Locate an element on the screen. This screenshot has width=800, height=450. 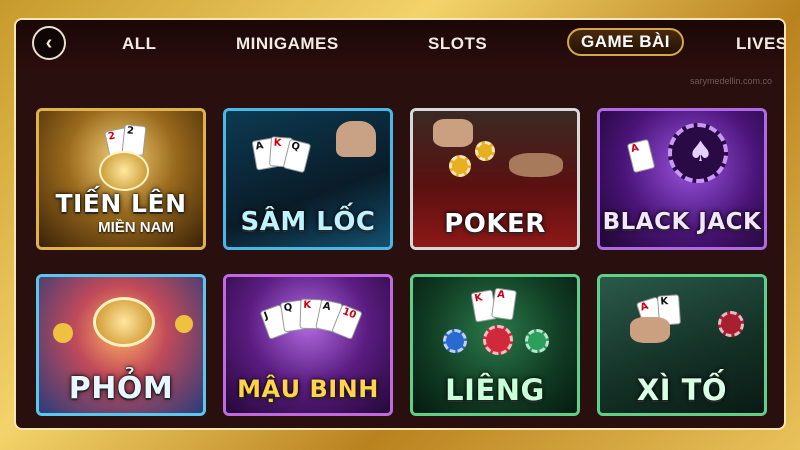
back-button: ‹ is located at coordinates (49, 43).